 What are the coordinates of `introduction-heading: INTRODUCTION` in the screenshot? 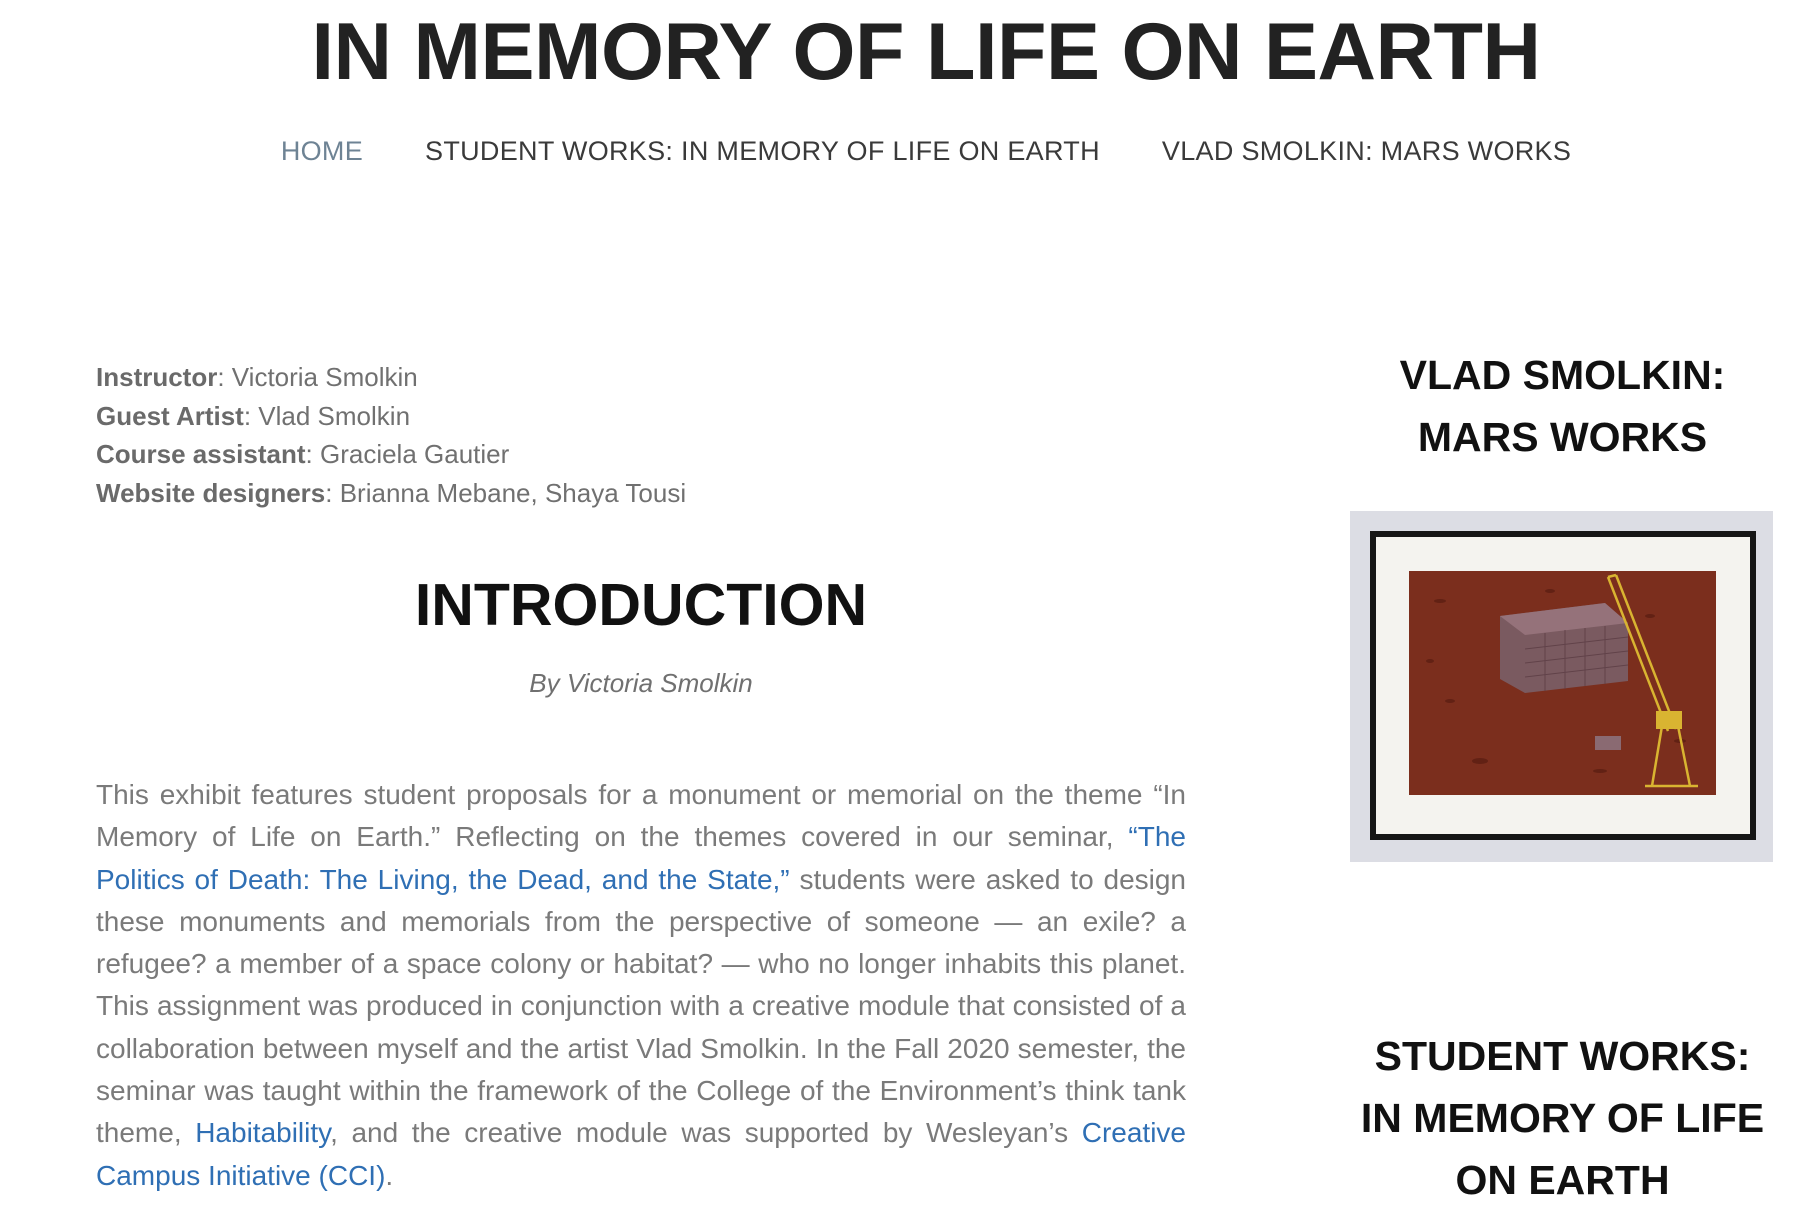 It's located at (641, 605).